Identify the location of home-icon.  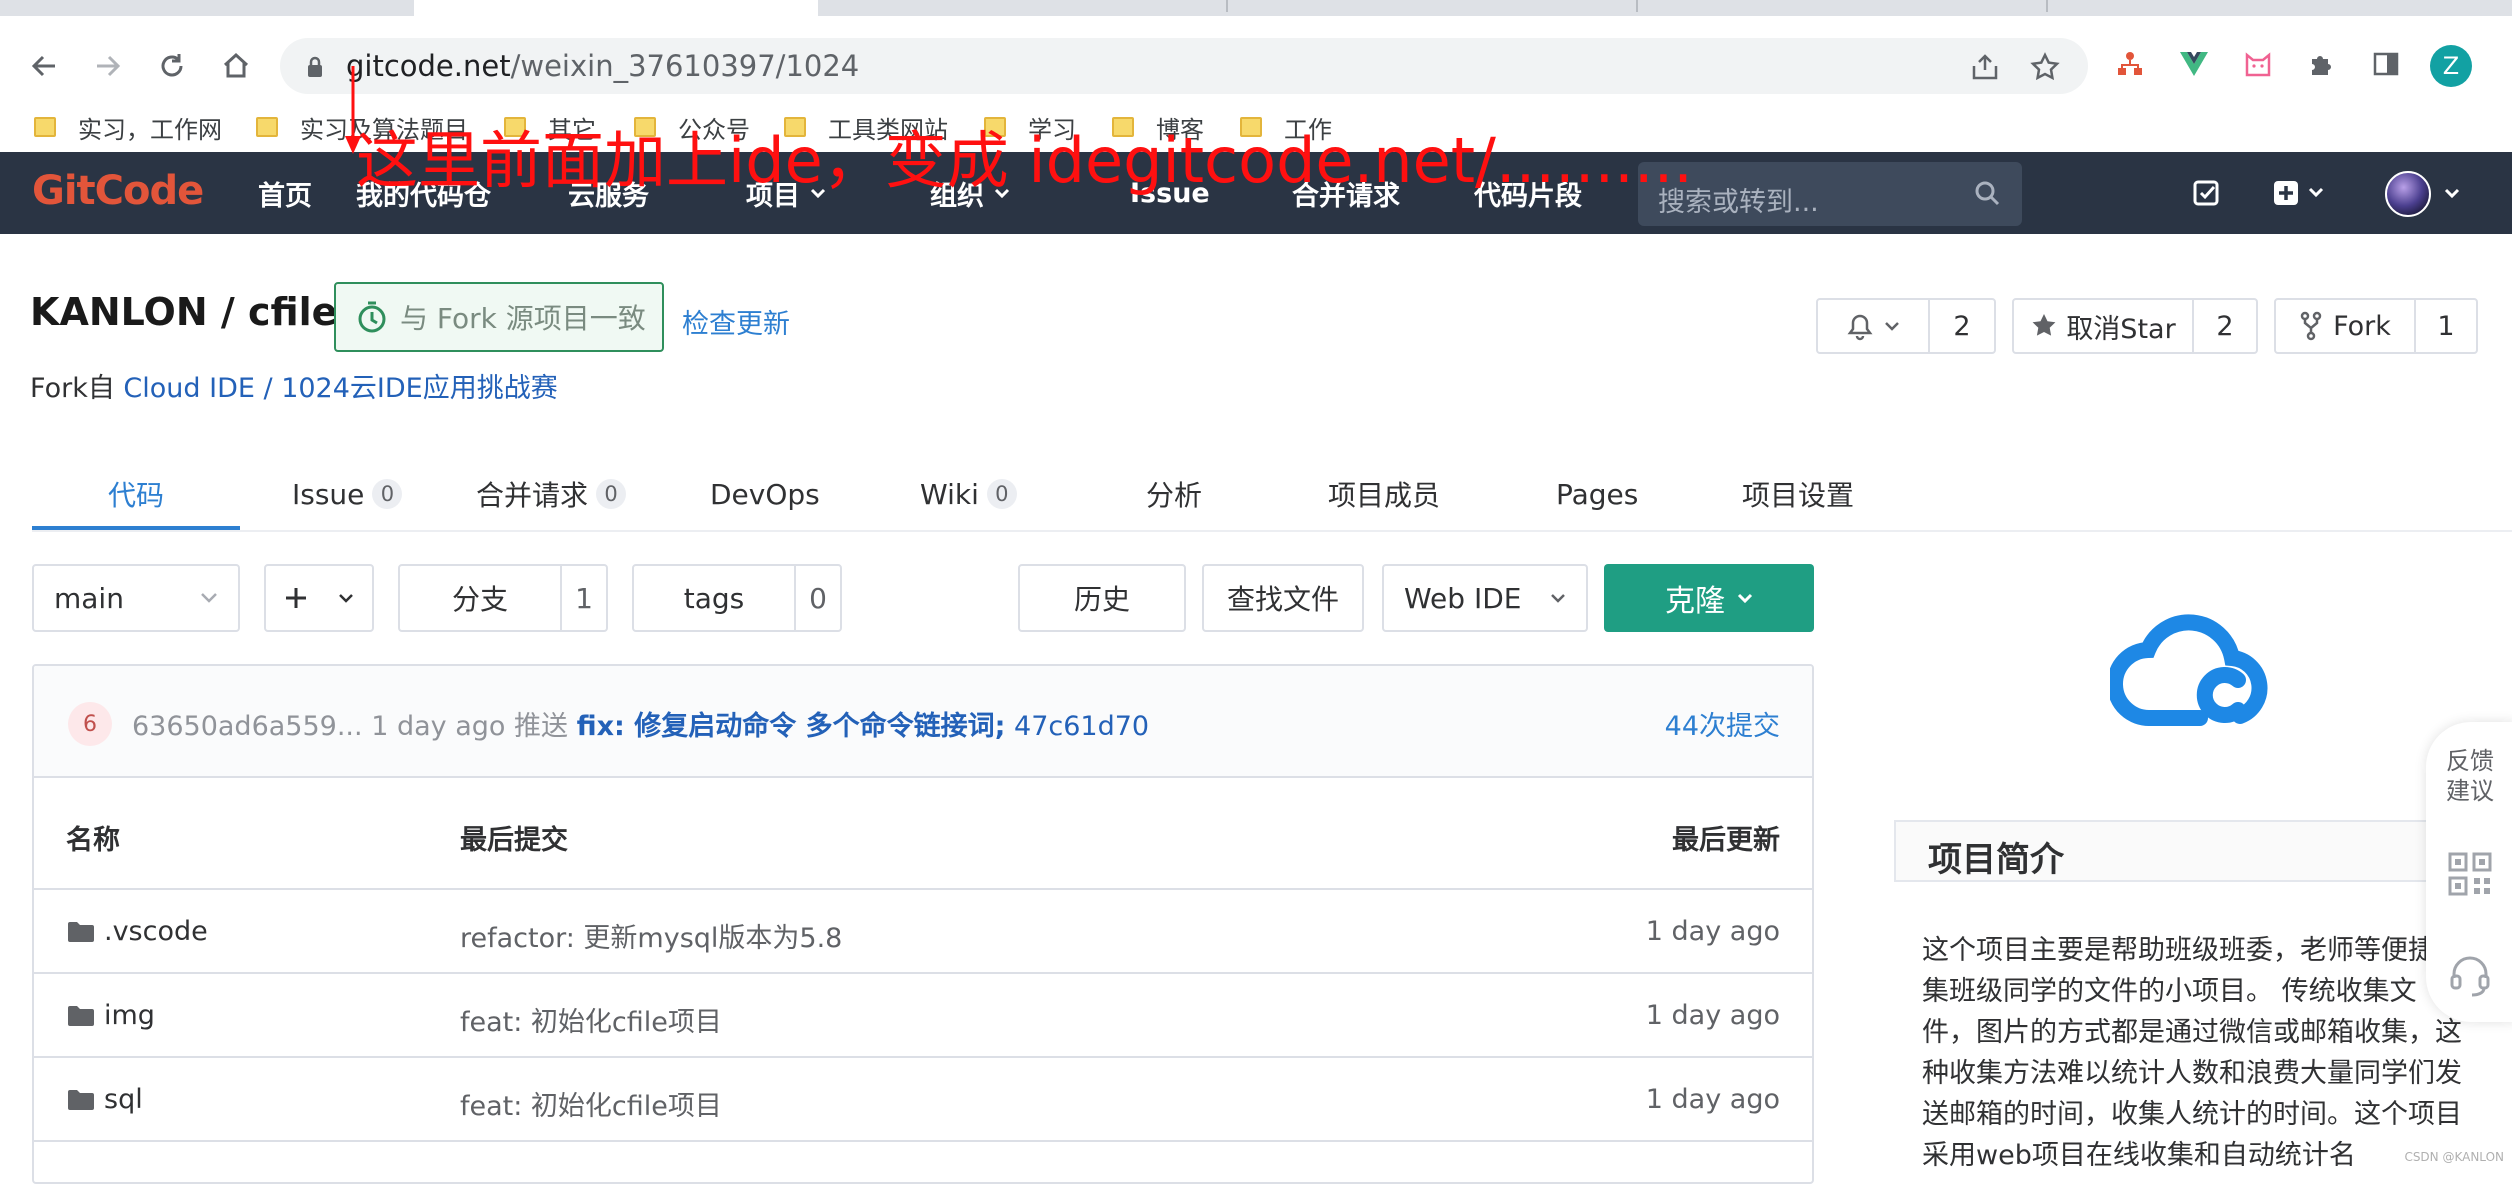
(236, 66).